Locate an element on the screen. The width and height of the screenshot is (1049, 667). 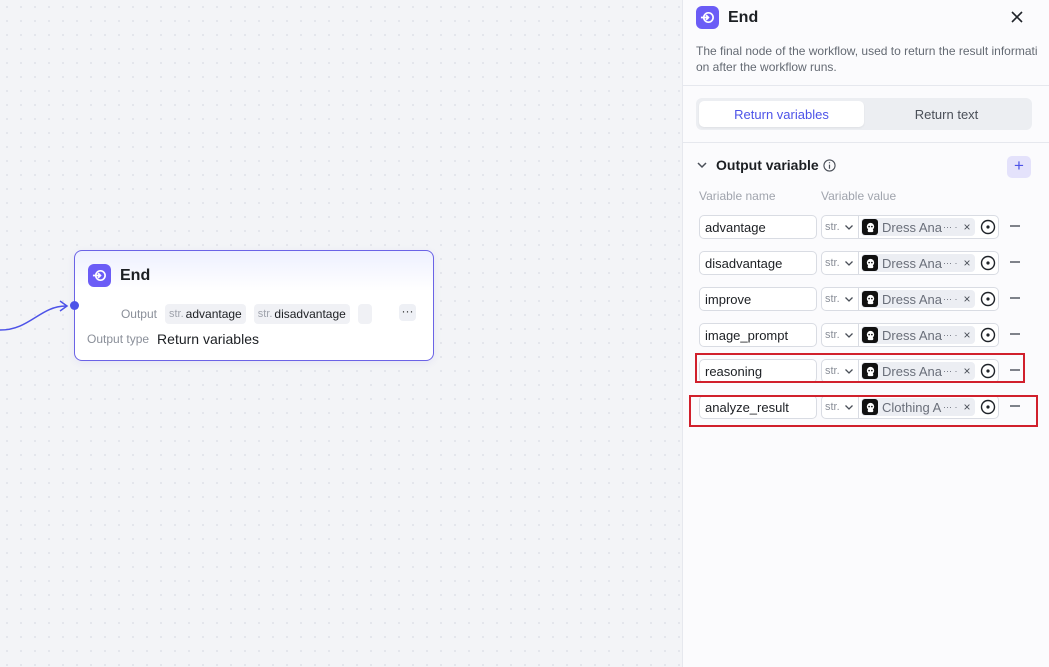
output-chip-advantage: str. advantage is located at coordinates (205, 314).